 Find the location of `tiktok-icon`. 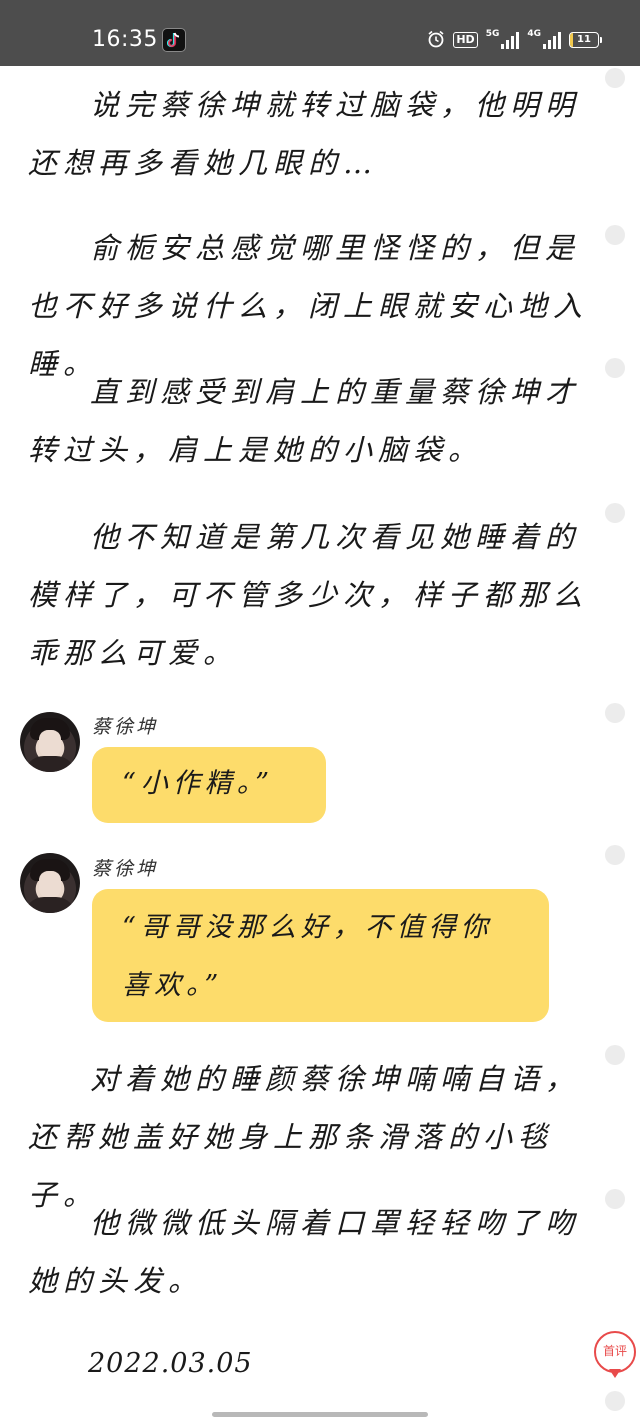

tiktok-icon is located at coordinates (174, 40).